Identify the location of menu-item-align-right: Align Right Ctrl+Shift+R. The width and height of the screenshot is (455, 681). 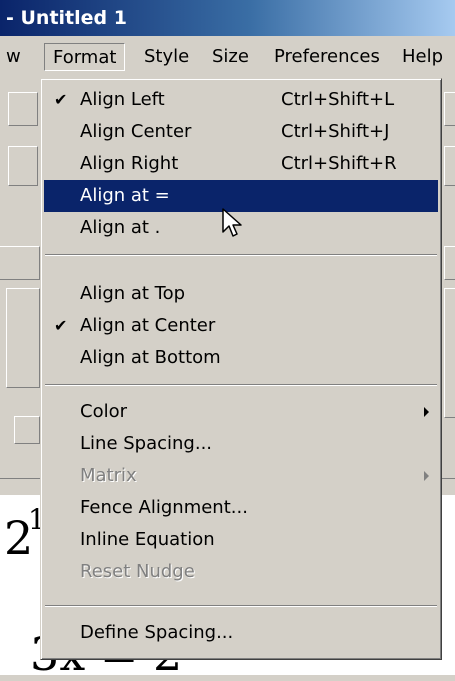
(241, 164).